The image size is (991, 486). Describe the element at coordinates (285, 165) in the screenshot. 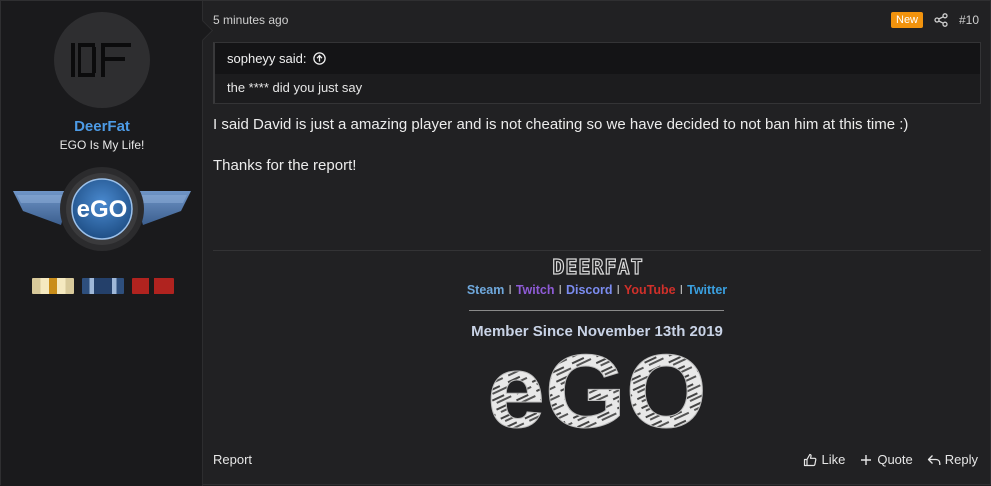

I see `message-paragraph: Thanks for the report!` at that location.